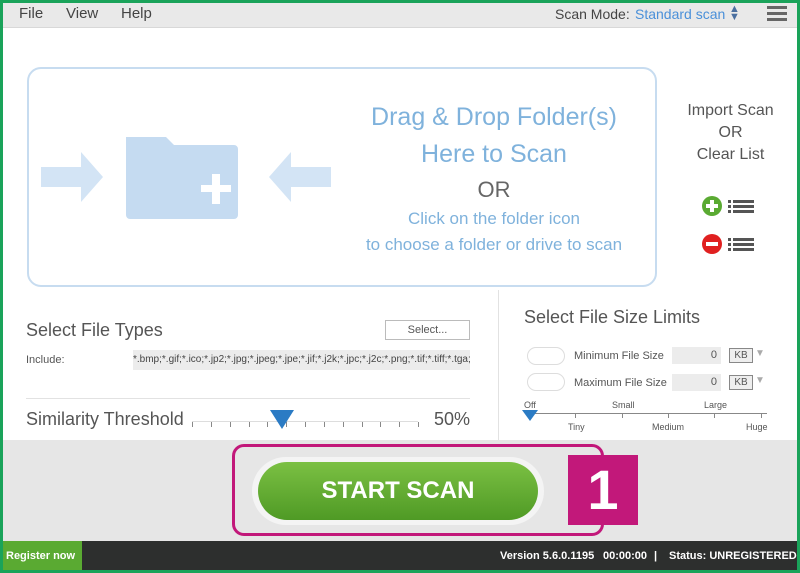 Image resolution: width=800 pixels, height=573 pixels. What do you see at coordinates (136, 13) in the screenshot?
I see `menu-help: Help` at bounding box center [136, 13].